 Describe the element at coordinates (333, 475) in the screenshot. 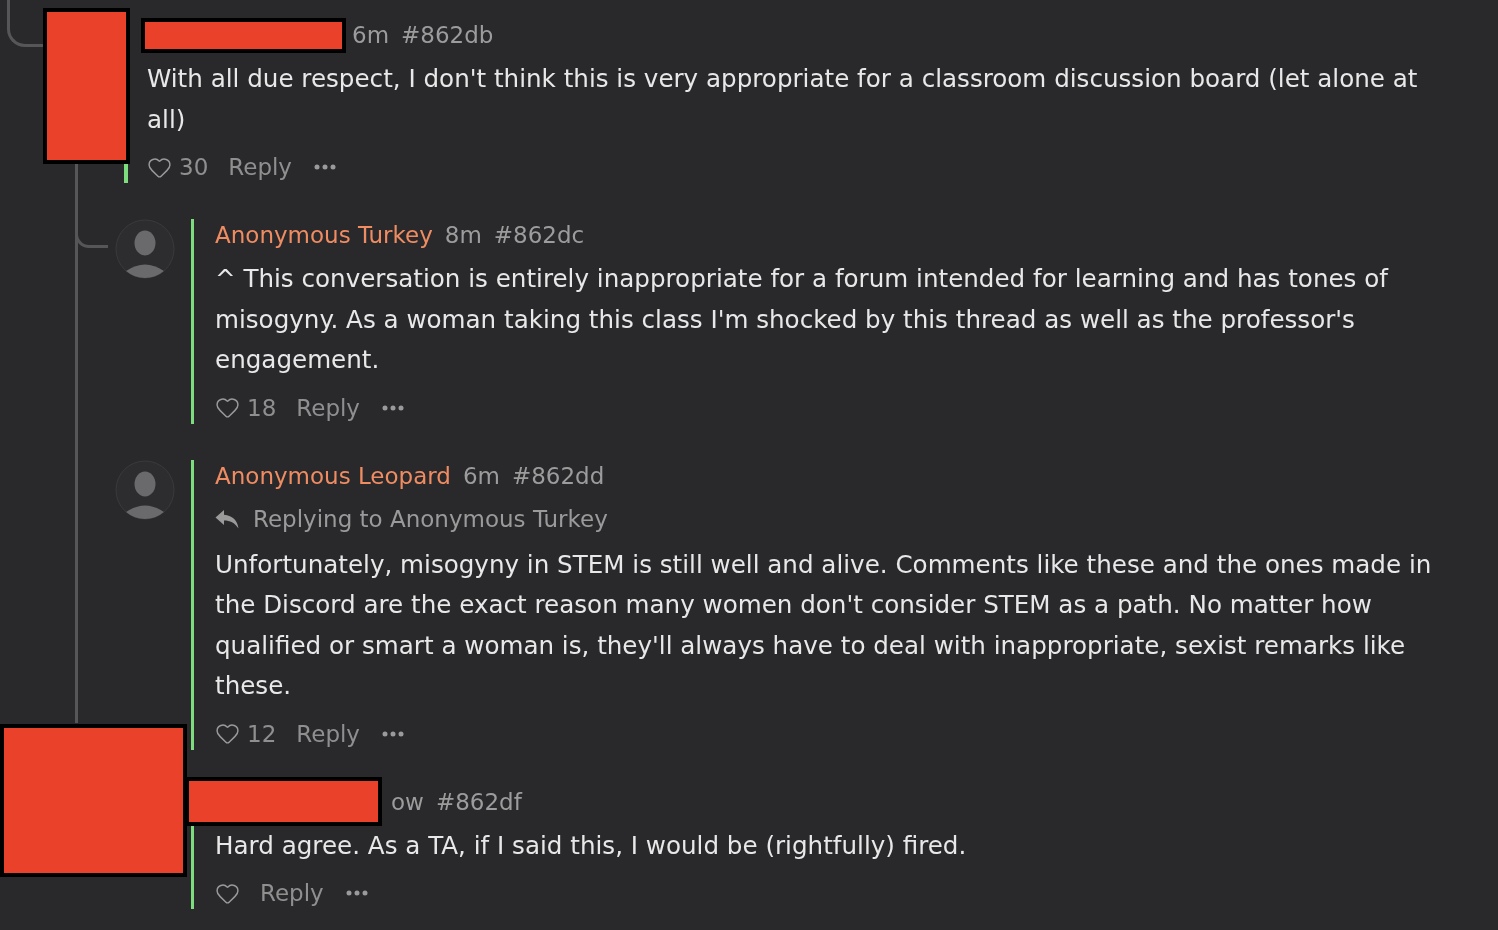

I see `author-name: Anonymous Leopard` at that location.